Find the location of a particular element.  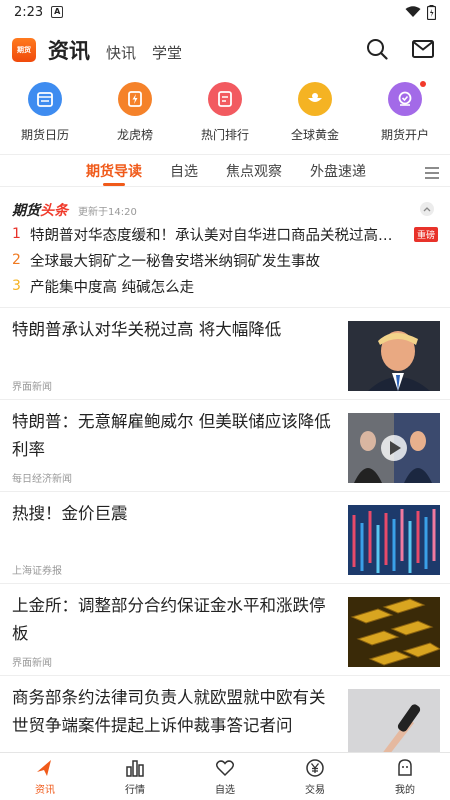

bottom-nav: 资讯 行情 自选 交易 我的 is located at coordinates (225, 776).